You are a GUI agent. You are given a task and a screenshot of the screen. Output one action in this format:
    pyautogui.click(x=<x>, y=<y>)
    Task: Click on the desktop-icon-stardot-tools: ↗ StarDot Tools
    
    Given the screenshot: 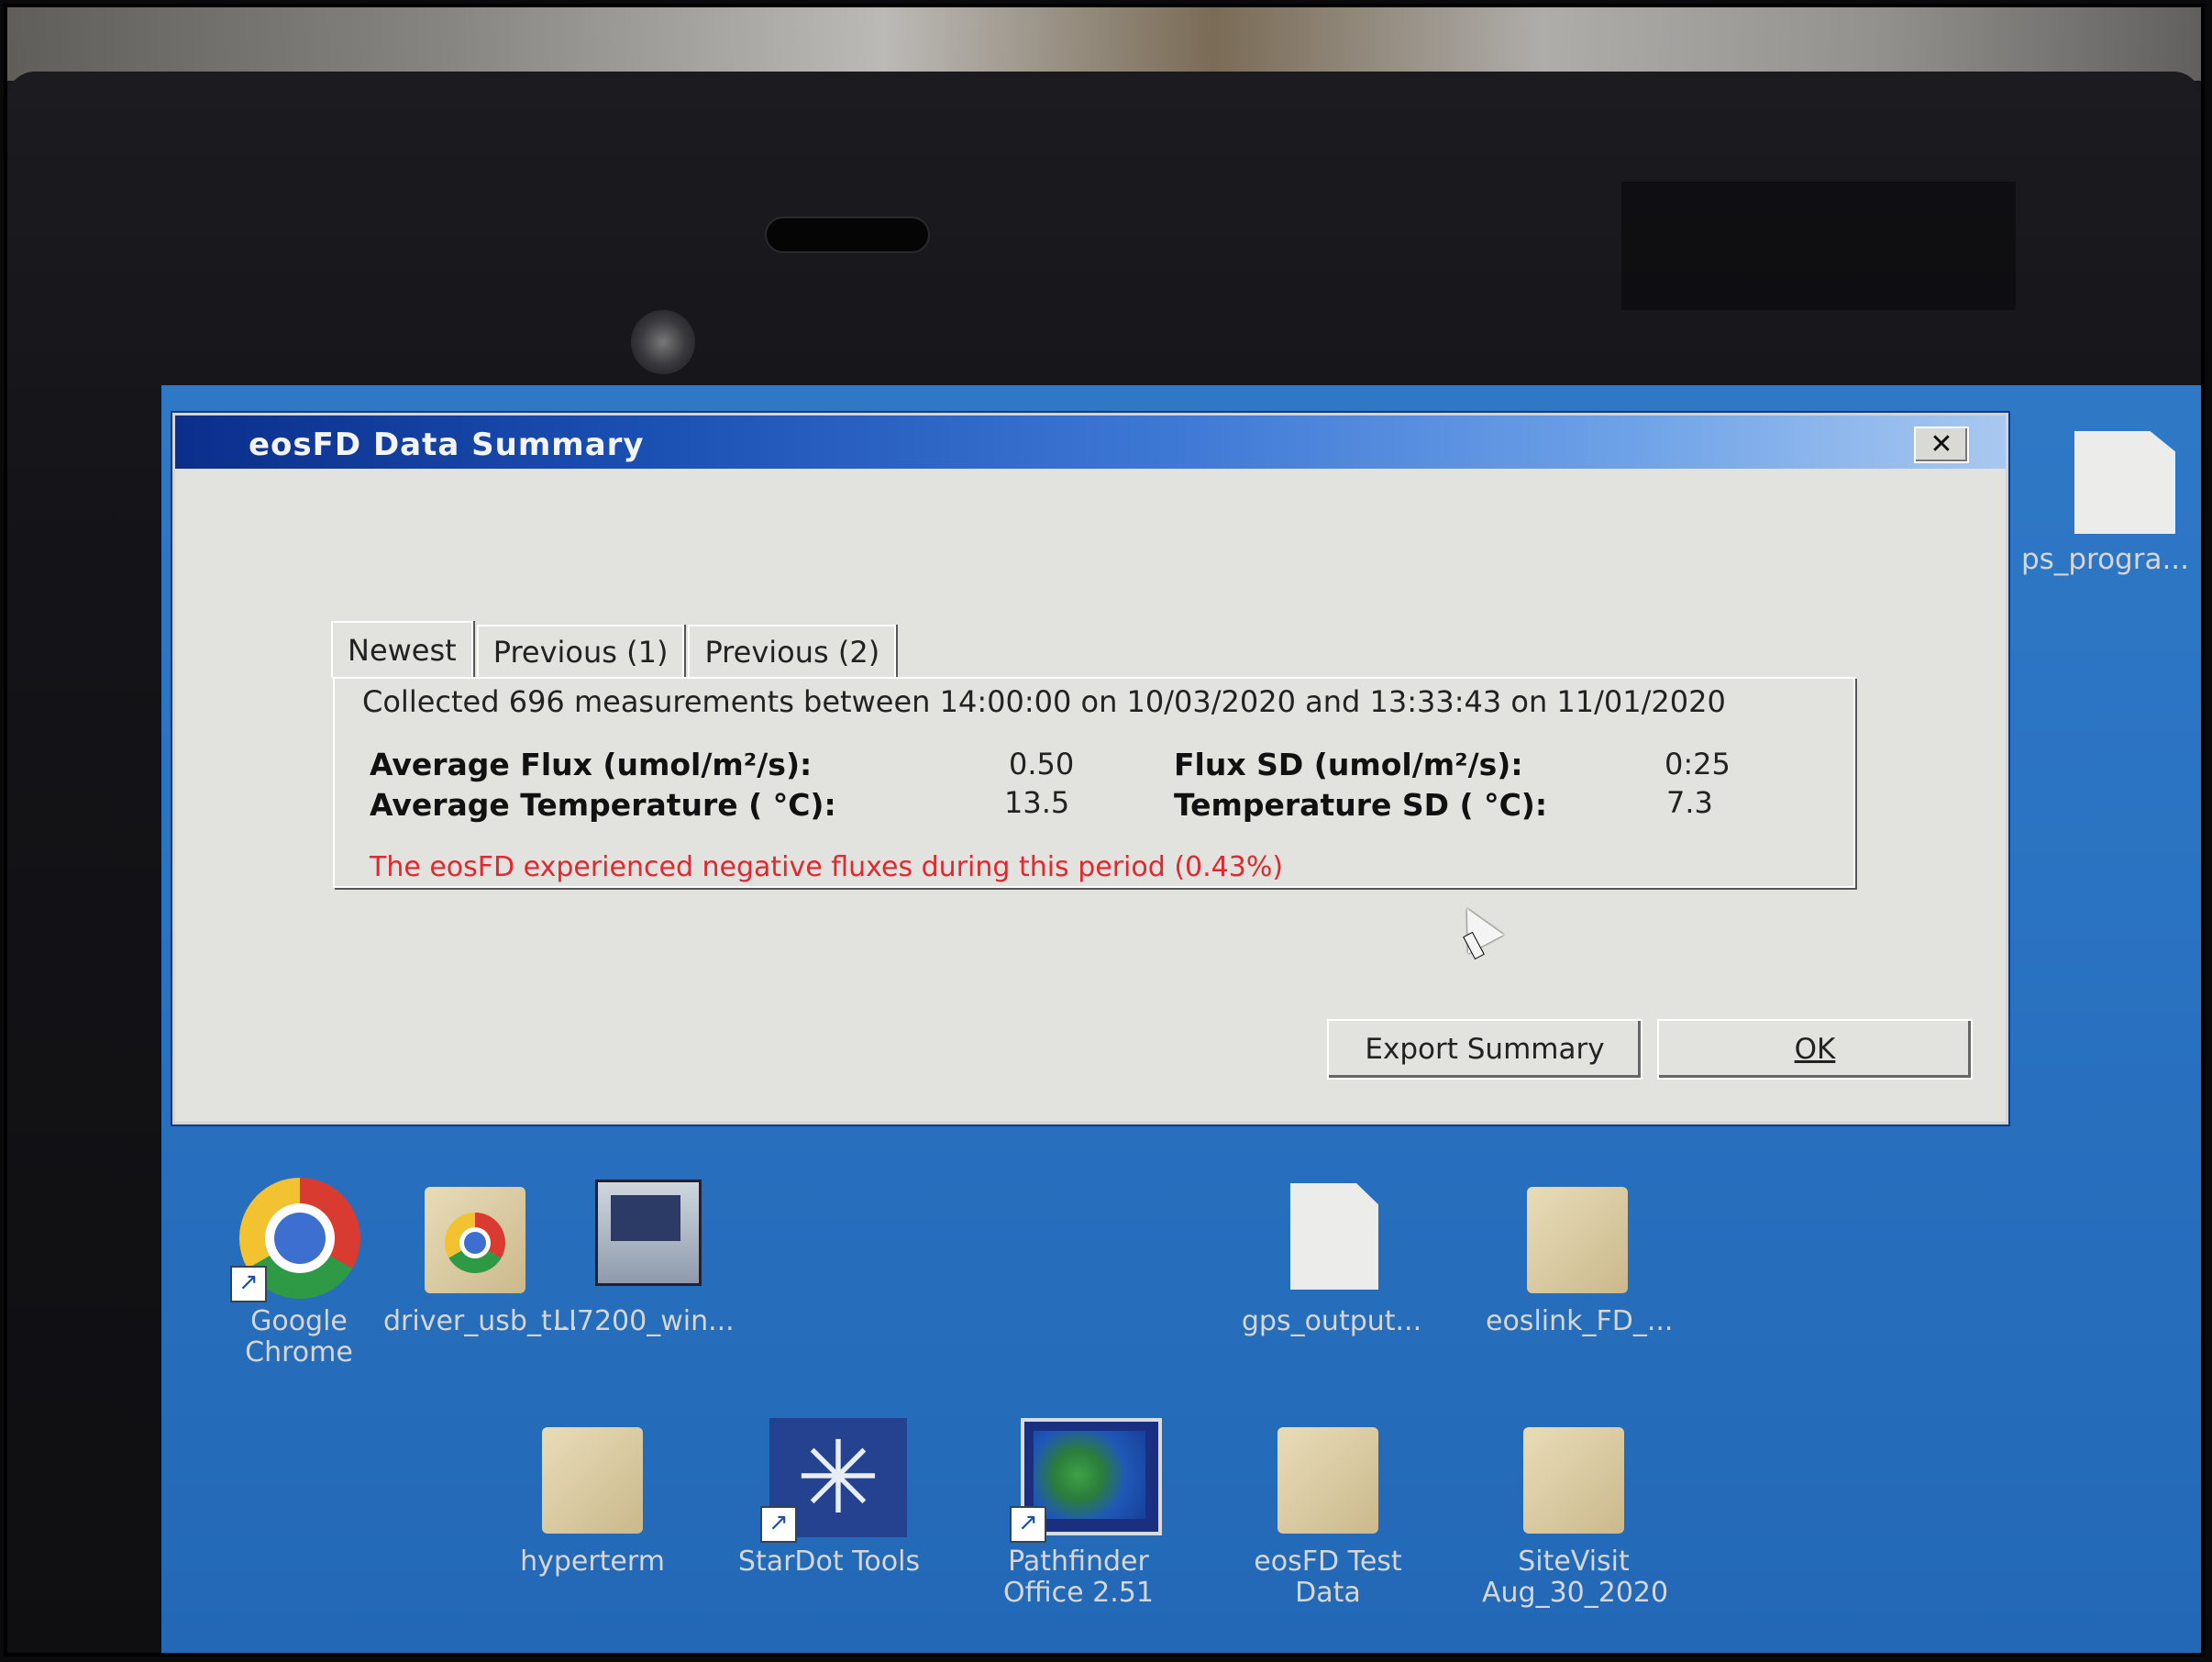 What is the action you would take?
    pyautogui.click(x=829, y=1496)
    